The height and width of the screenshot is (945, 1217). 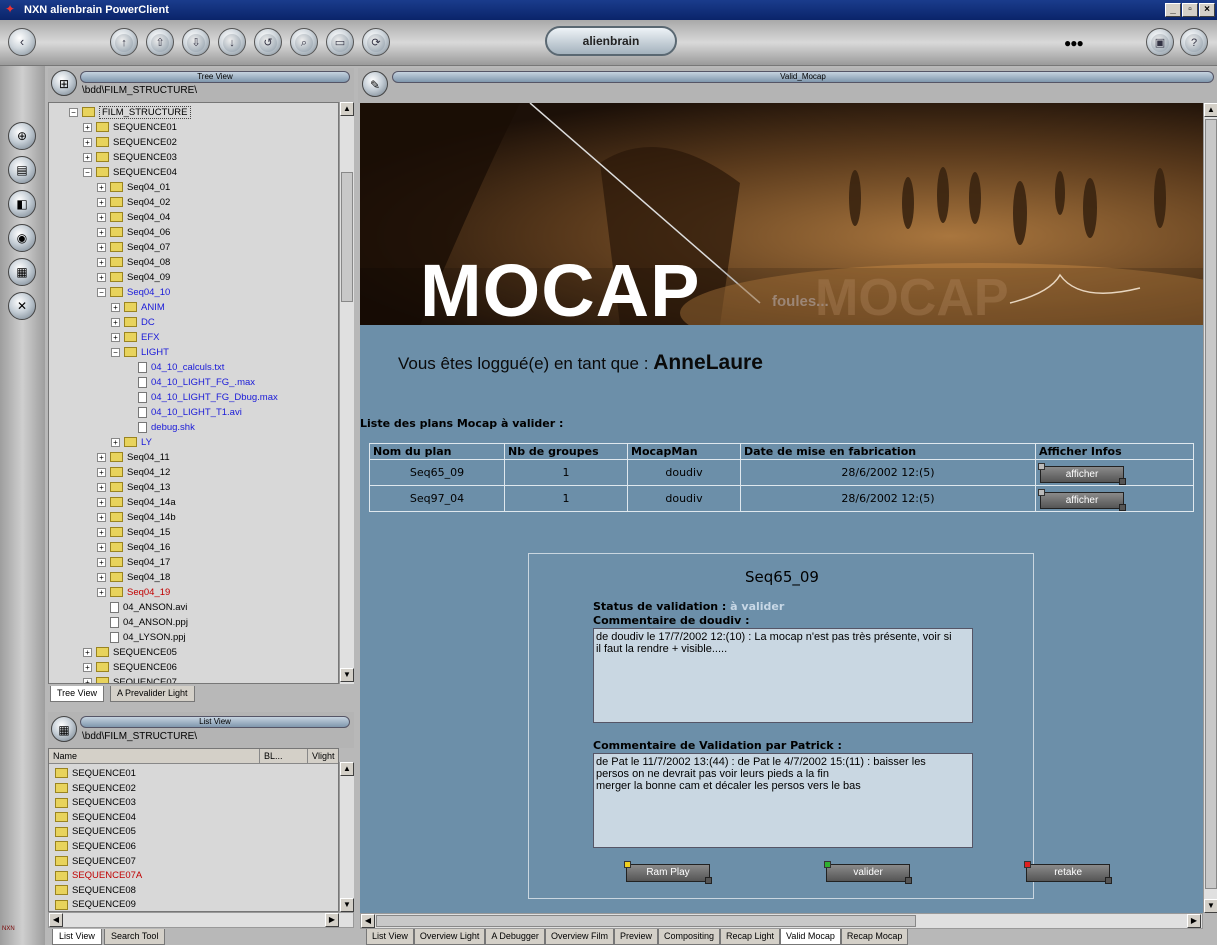 What do you see at coordinates (347, 905) in the screenshot?
I see `list-scroll-down-icon: ▼` at bounding box center [347, 905].